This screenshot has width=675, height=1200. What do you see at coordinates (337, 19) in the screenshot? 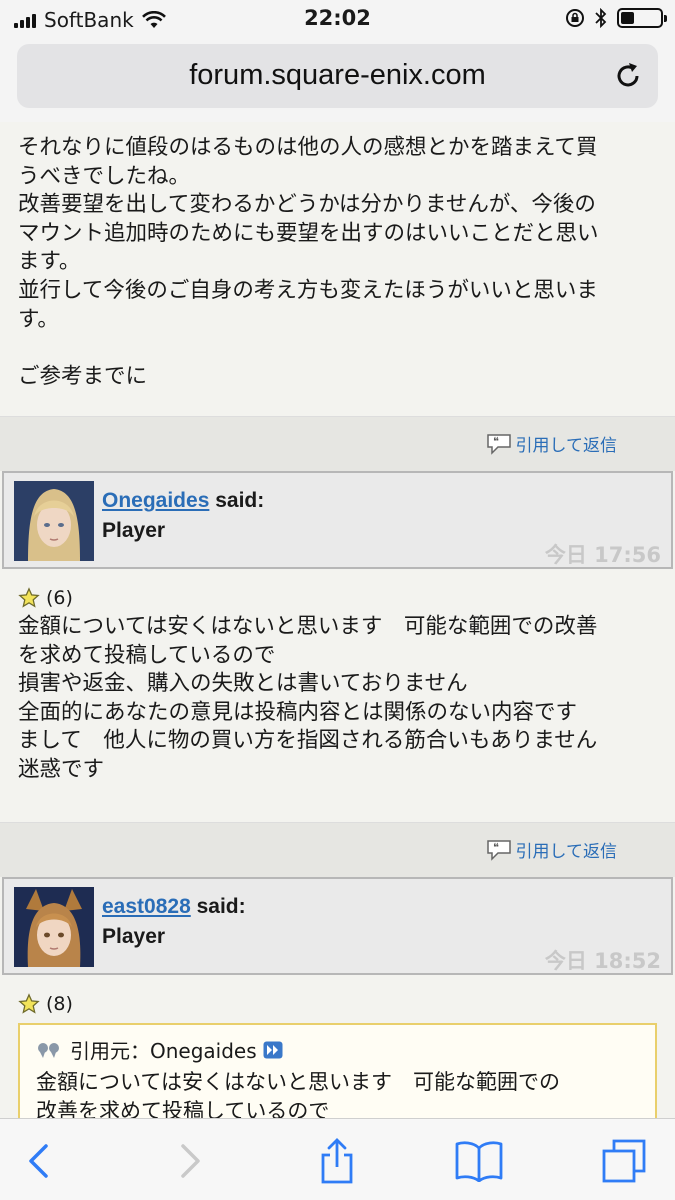
I see `status-bar: SoftBank 22:02` at bounding box center [337, 19].